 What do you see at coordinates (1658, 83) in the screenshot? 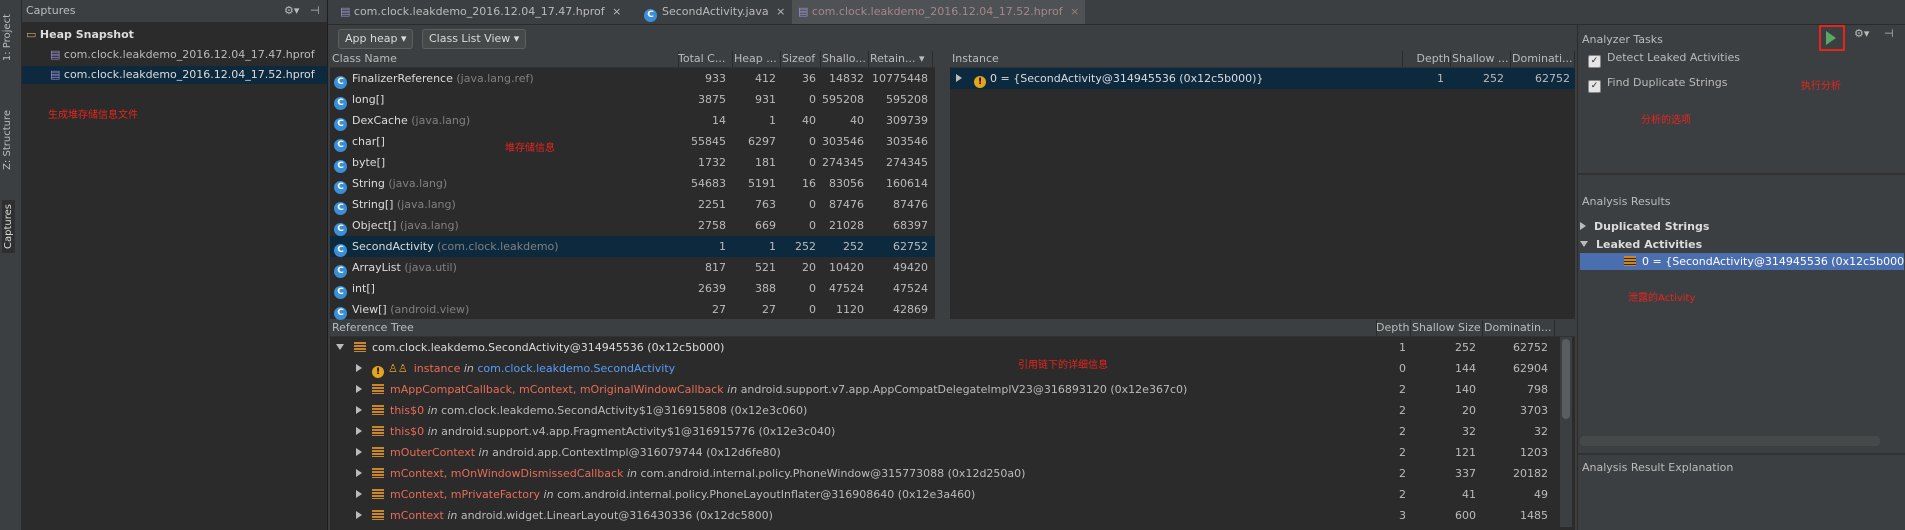
I see `find-duplicate-strings-checkbox: ✓ Find Duplicate Strings` at bounding box center [1658, 83].